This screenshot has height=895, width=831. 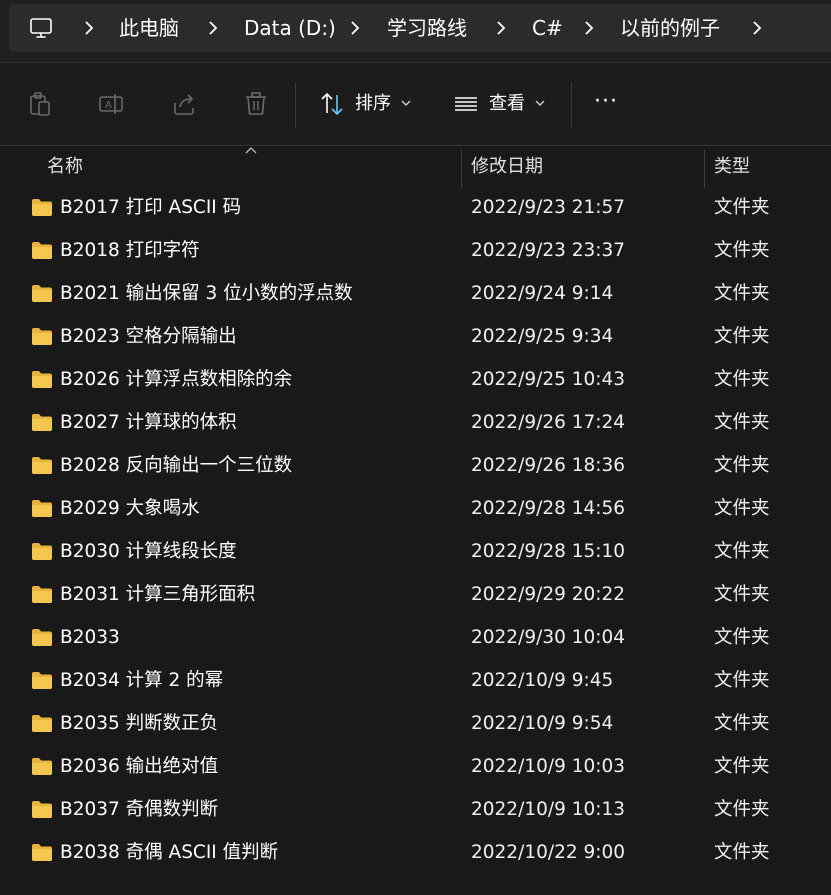 I want to click on file-name: B2033, so click(x=90, y=637).